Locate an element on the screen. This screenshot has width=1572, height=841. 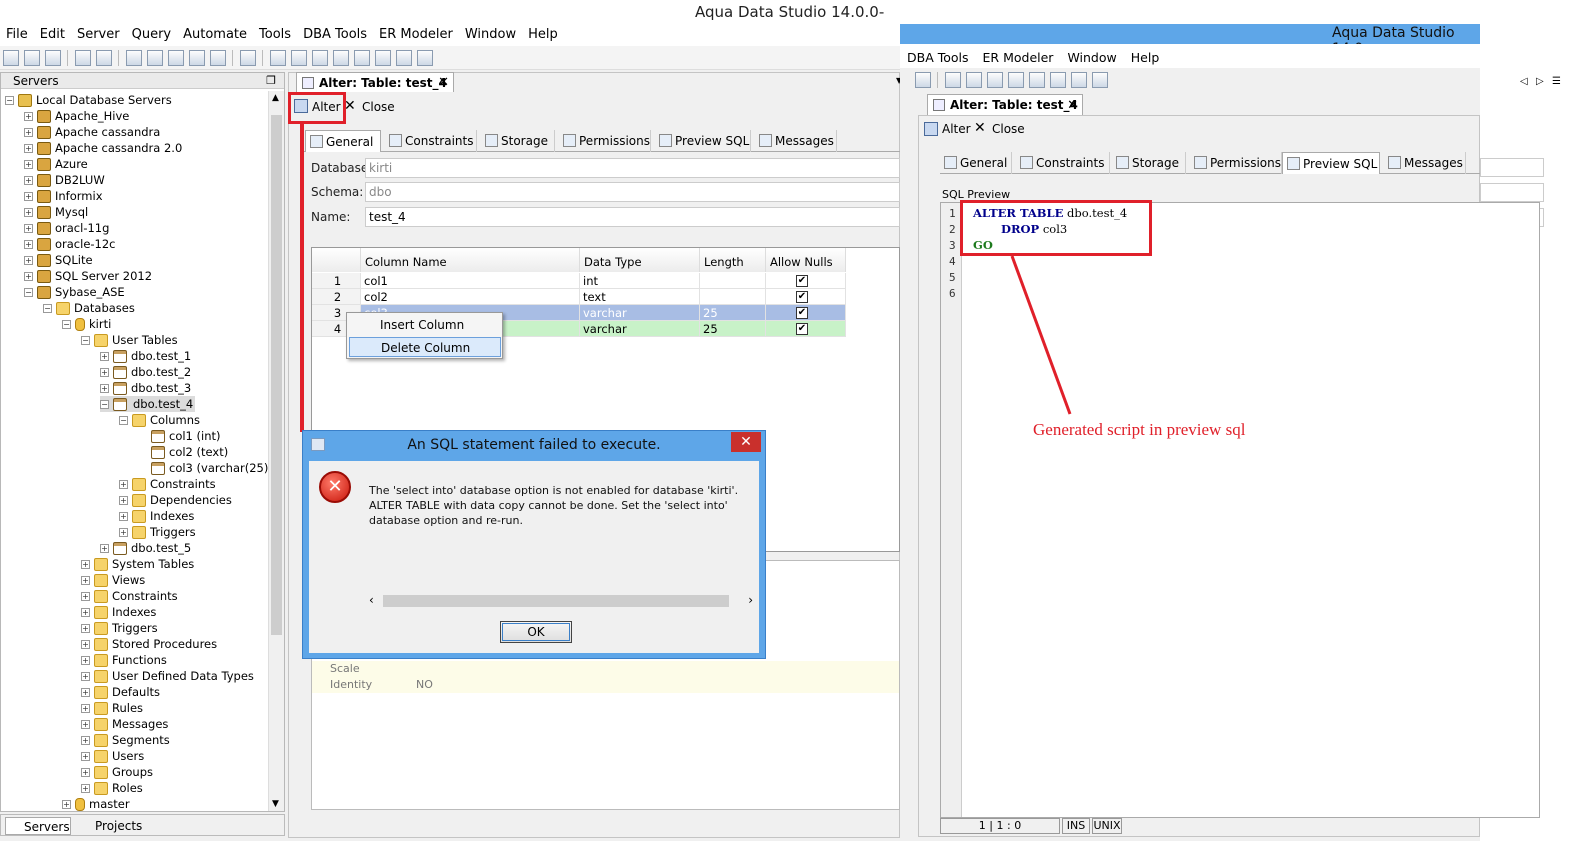
tree-node: + Rules is located at coordinates (112, 708).